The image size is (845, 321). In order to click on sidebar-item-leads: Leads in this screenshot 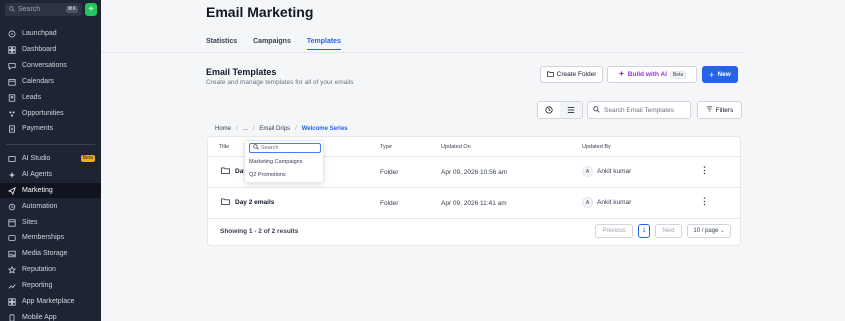, I will do `click(50, 97)`.